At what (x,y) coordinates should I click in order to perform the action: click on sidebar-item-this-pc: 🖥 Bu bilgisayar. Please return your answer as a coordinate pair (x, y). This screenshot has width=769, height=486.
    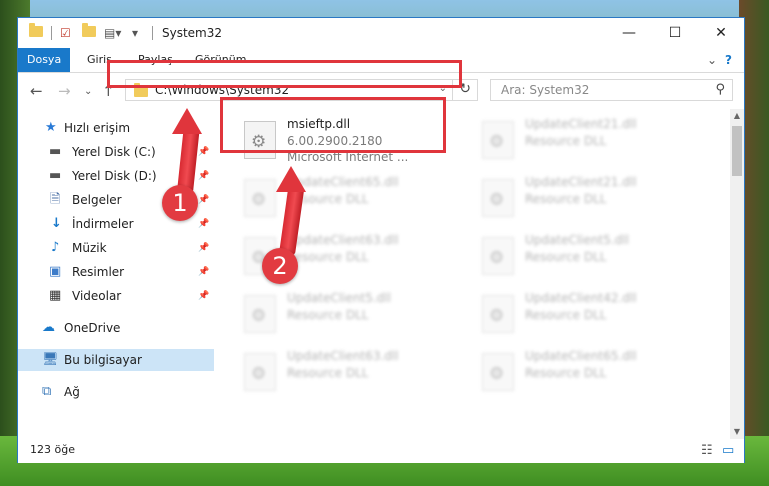
    Looking at the image, I should click on (116, 360).